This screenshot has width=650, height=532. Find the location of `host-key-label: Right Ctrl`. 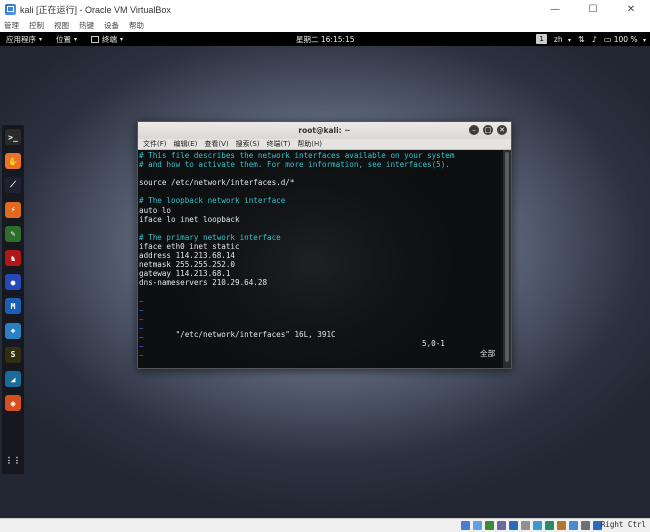

host-key-label: Right Ctrl is located at coordinates (623, 524).